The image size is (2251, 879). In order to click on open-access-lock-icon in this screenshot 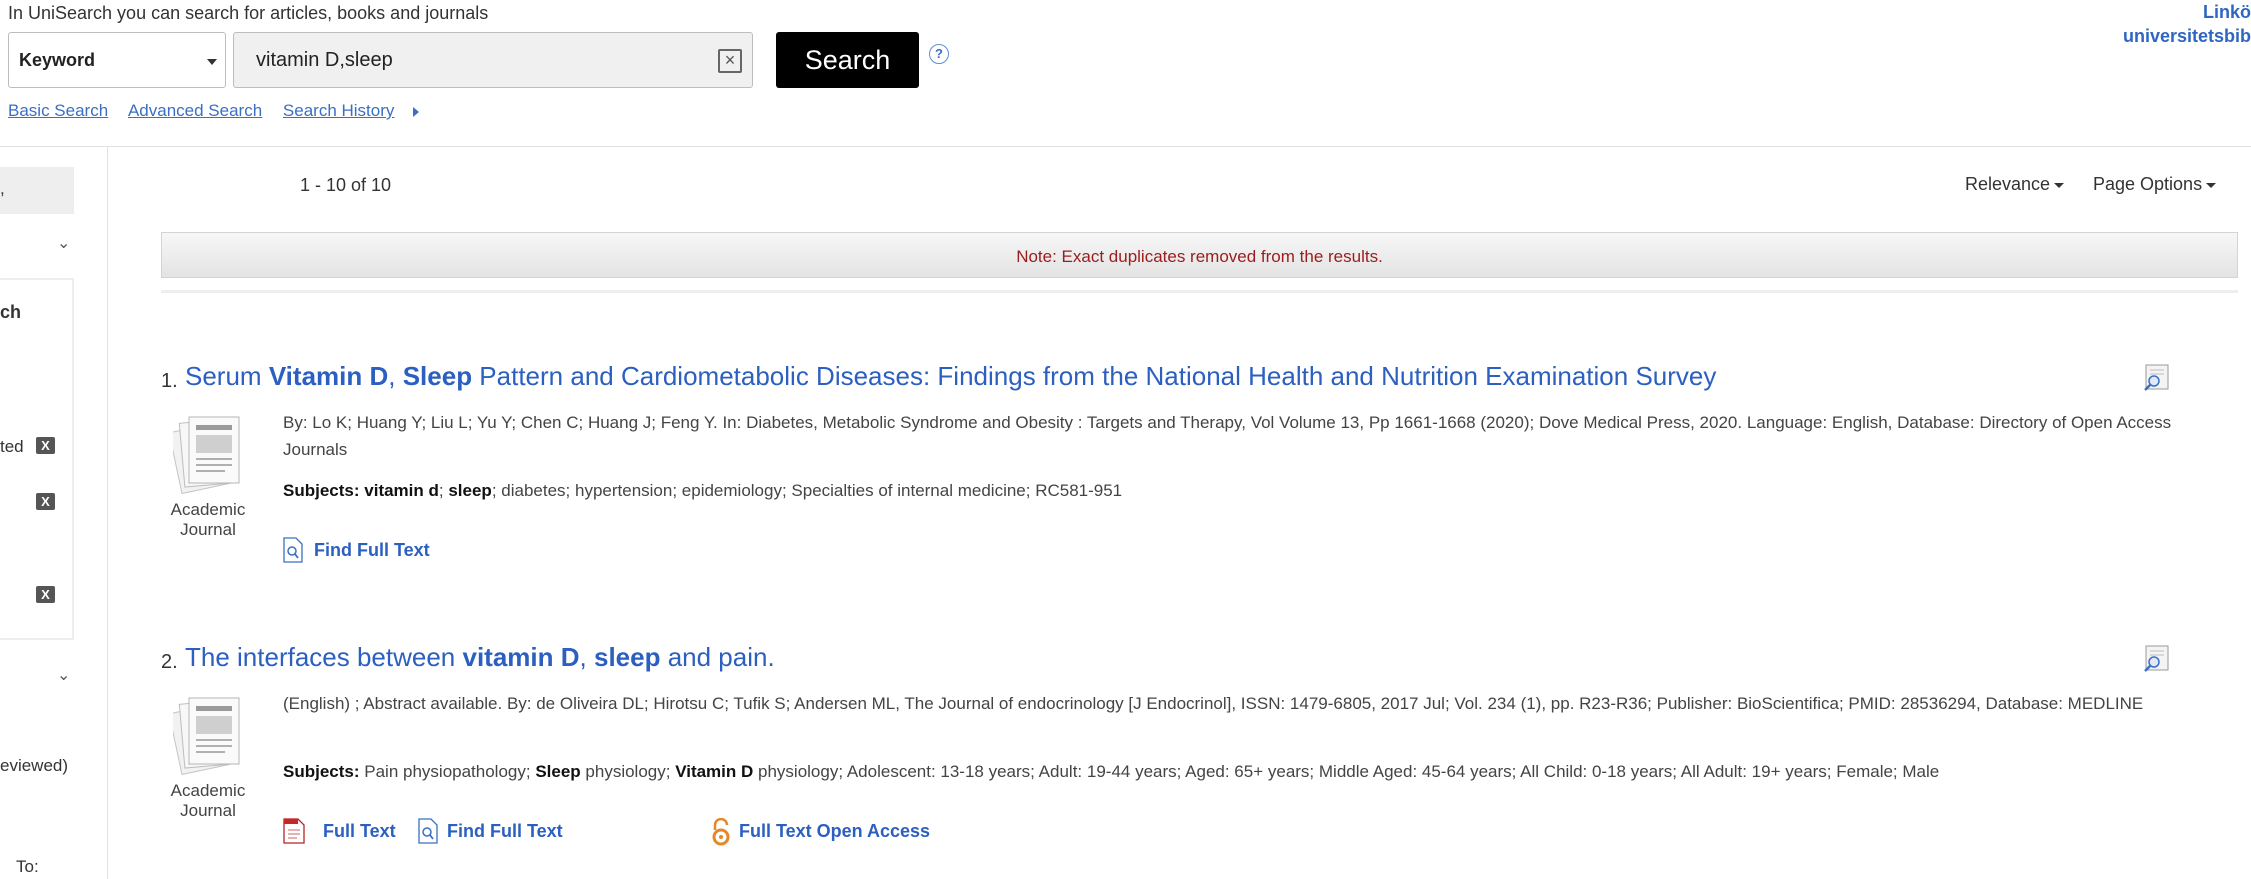, I will do `click(721, 832)`.